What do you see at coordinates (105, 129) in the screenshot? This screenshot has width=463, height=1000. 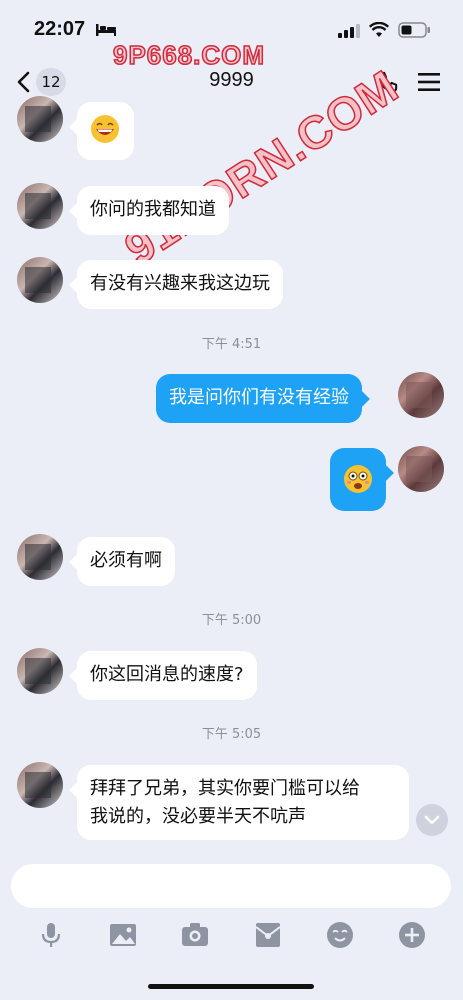 I see `grinning-face-icon` at bounding box center [105, 129].